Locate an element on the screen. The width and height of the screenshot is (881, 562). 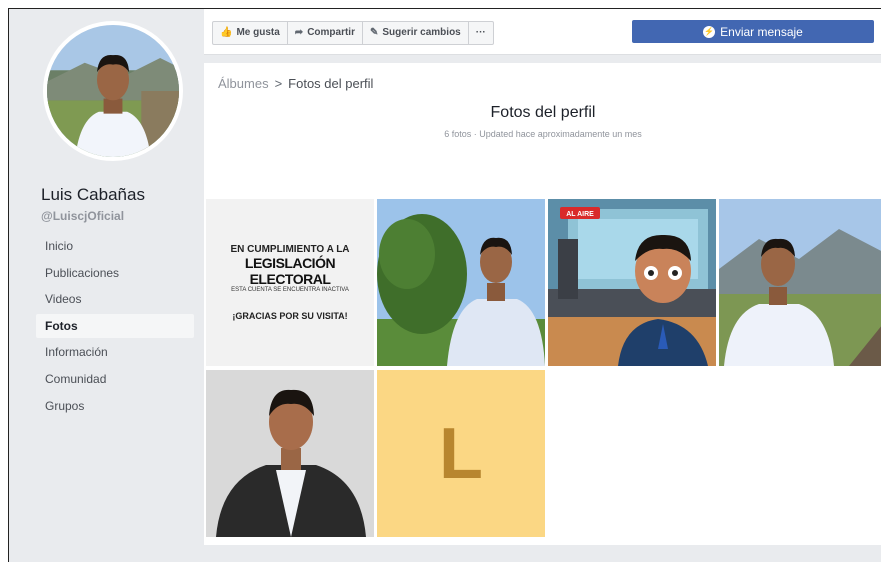
more-dots-icon: ··· is located at coordinates (480, 32).